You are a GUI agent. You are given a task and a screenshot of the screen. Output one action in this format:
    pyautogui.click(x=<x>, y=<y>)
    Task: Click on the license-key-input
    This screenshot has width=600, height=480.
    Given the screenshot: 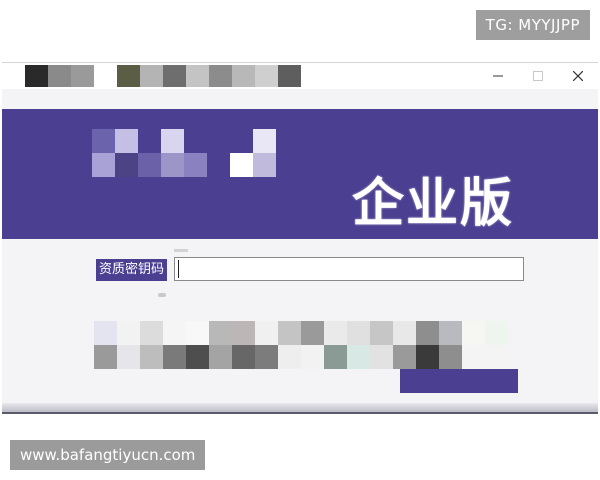 What is the action you would take?
    pyautogui.click(x=349, y=269)
    